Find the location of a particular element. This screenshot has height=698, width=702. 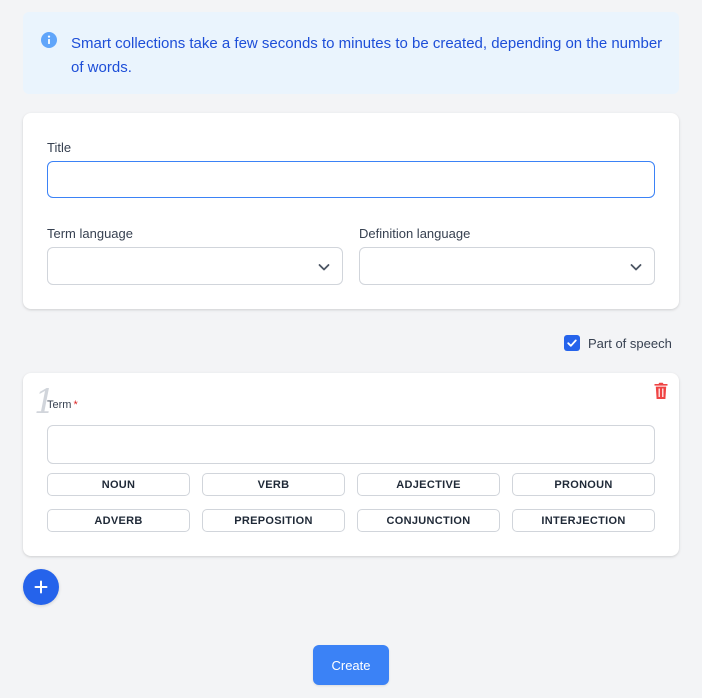

plus-icon is located at coordinates (41, 587).